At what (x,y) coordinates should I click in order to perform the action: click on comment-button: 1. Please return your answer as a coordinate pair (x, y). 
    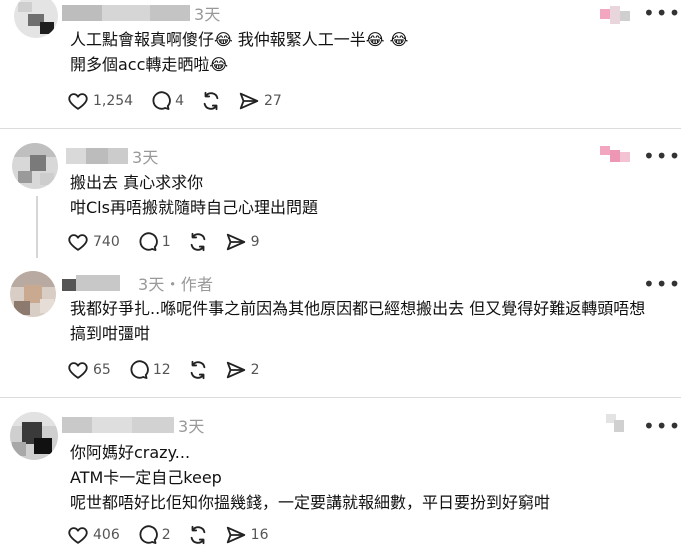
    Looking at the image, I should click on (153, 242).